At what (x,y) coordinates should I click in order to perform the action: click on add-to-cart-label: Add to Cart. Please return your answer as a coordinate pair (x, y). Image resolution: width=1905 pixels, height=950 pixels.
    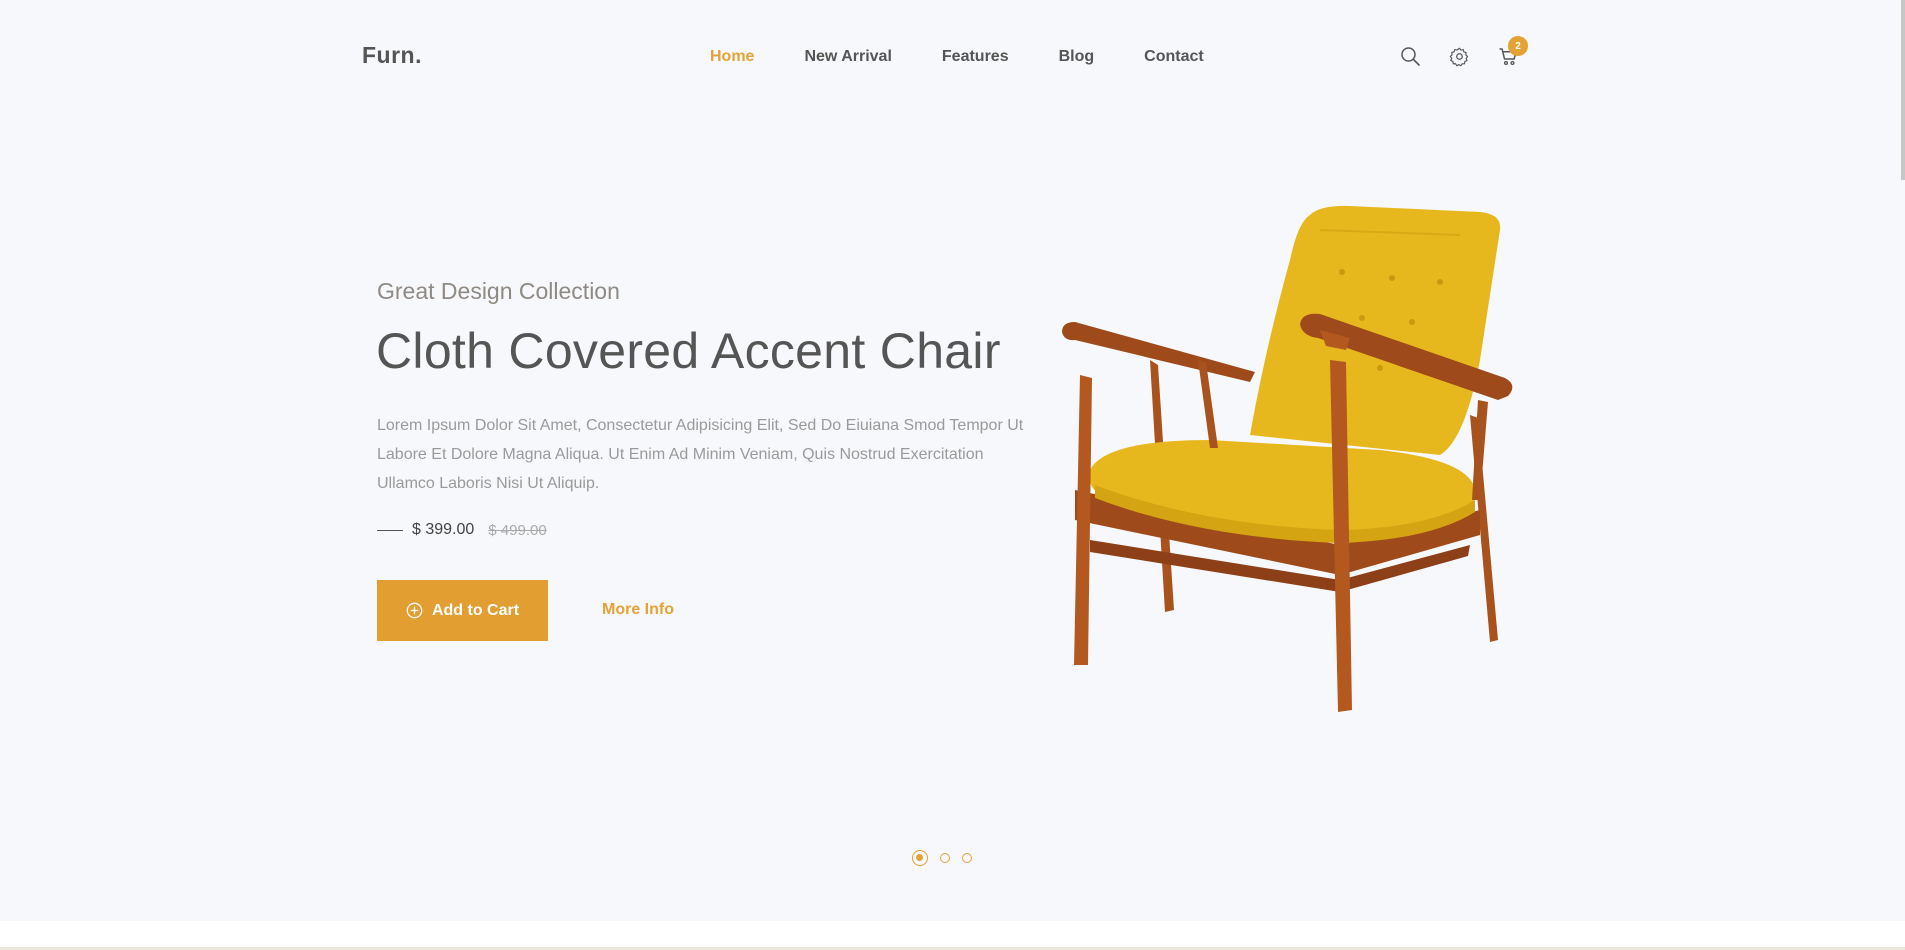
    Looking at the image, I should click on (475, 610).